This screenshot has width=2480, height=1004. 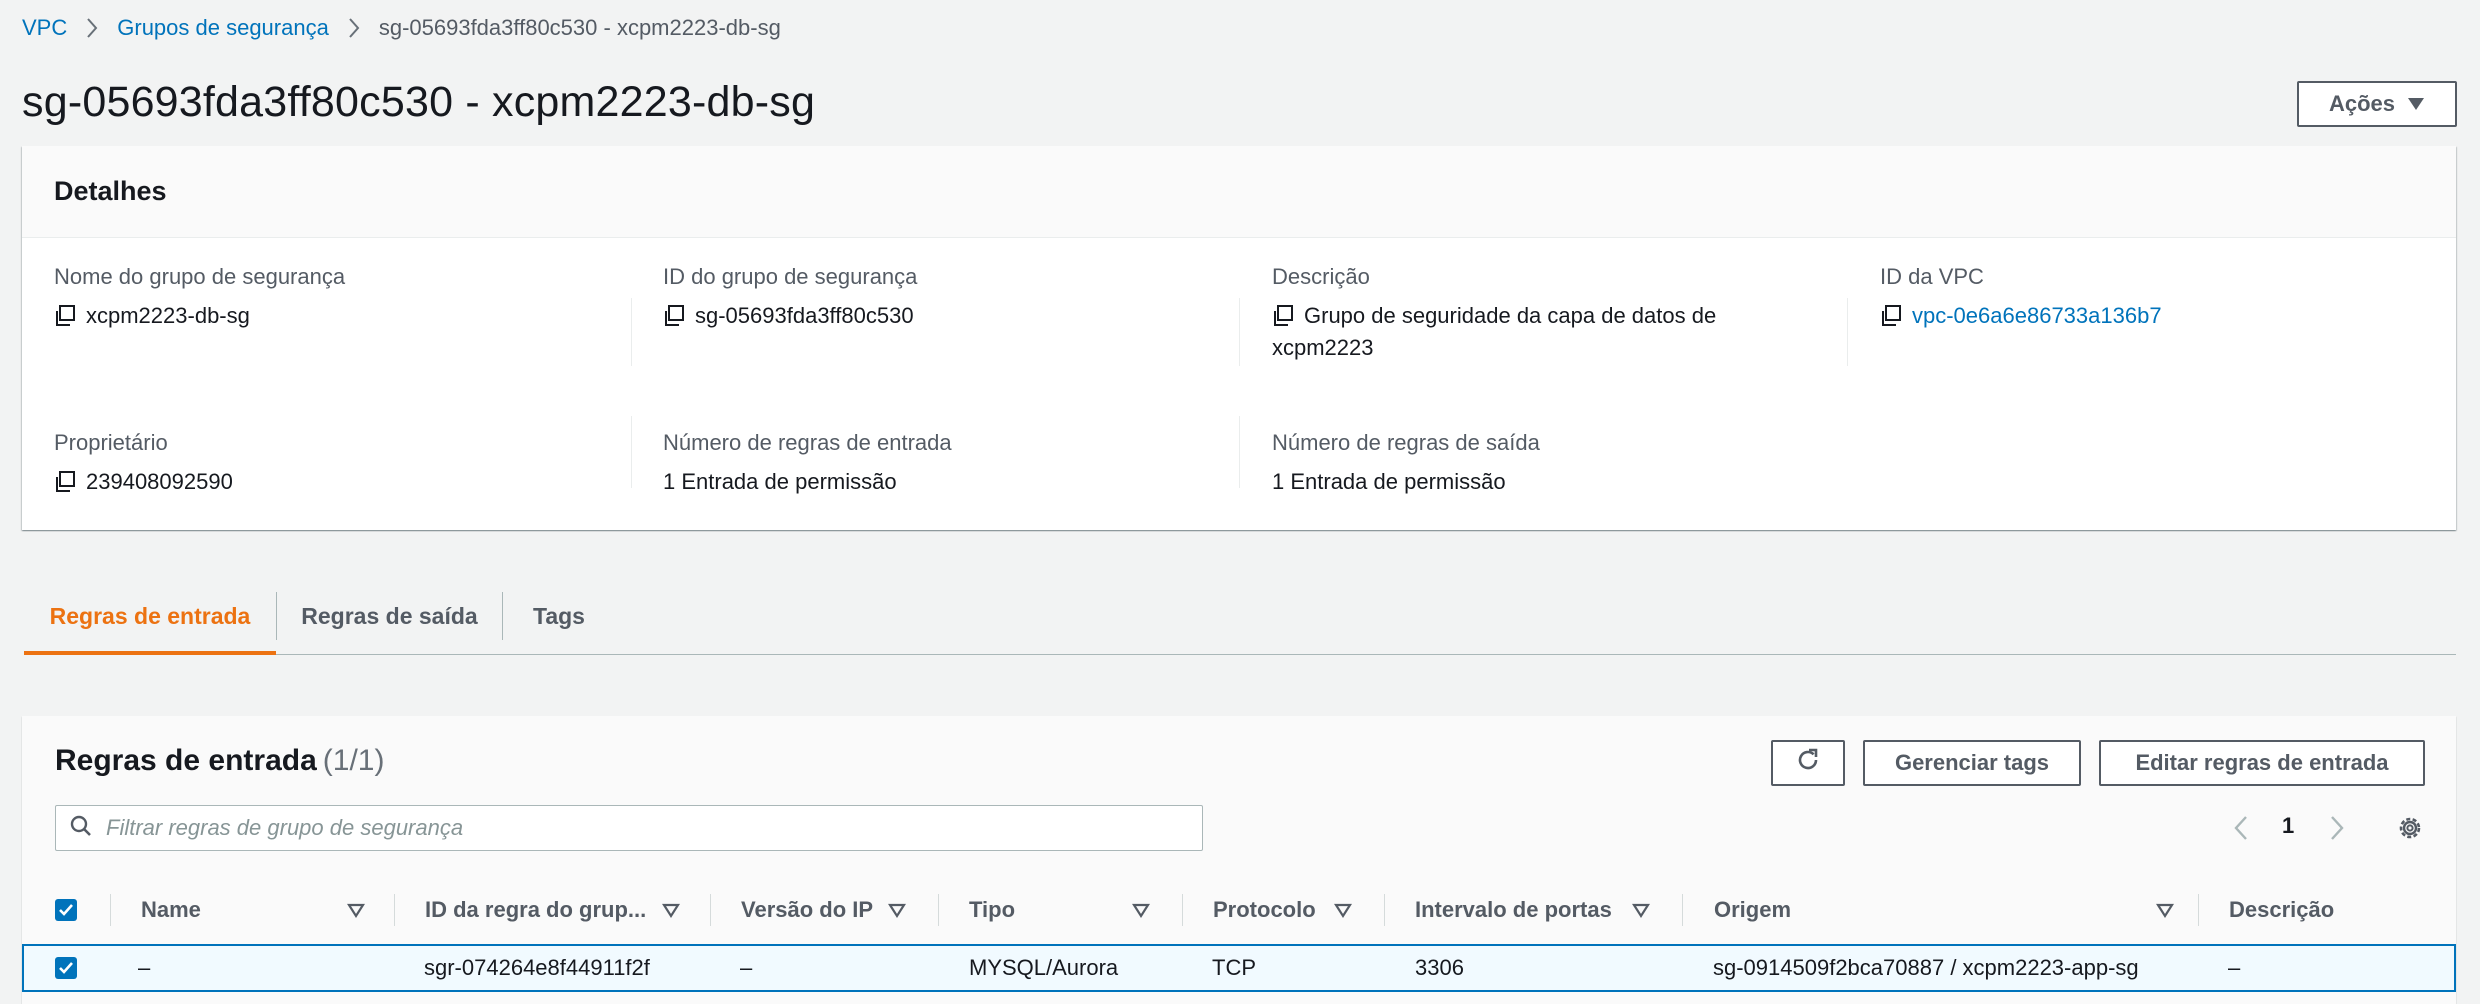 I want to click on tab-outbound-rules: Regras de saída, so click(x=389, y=616).